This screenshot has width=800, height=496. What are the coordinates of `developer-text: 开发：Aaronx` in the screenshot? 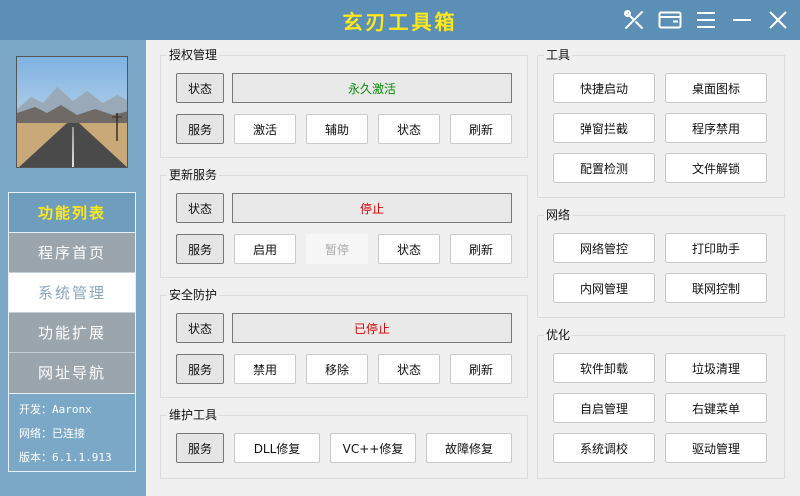 It's located at (55, 409).